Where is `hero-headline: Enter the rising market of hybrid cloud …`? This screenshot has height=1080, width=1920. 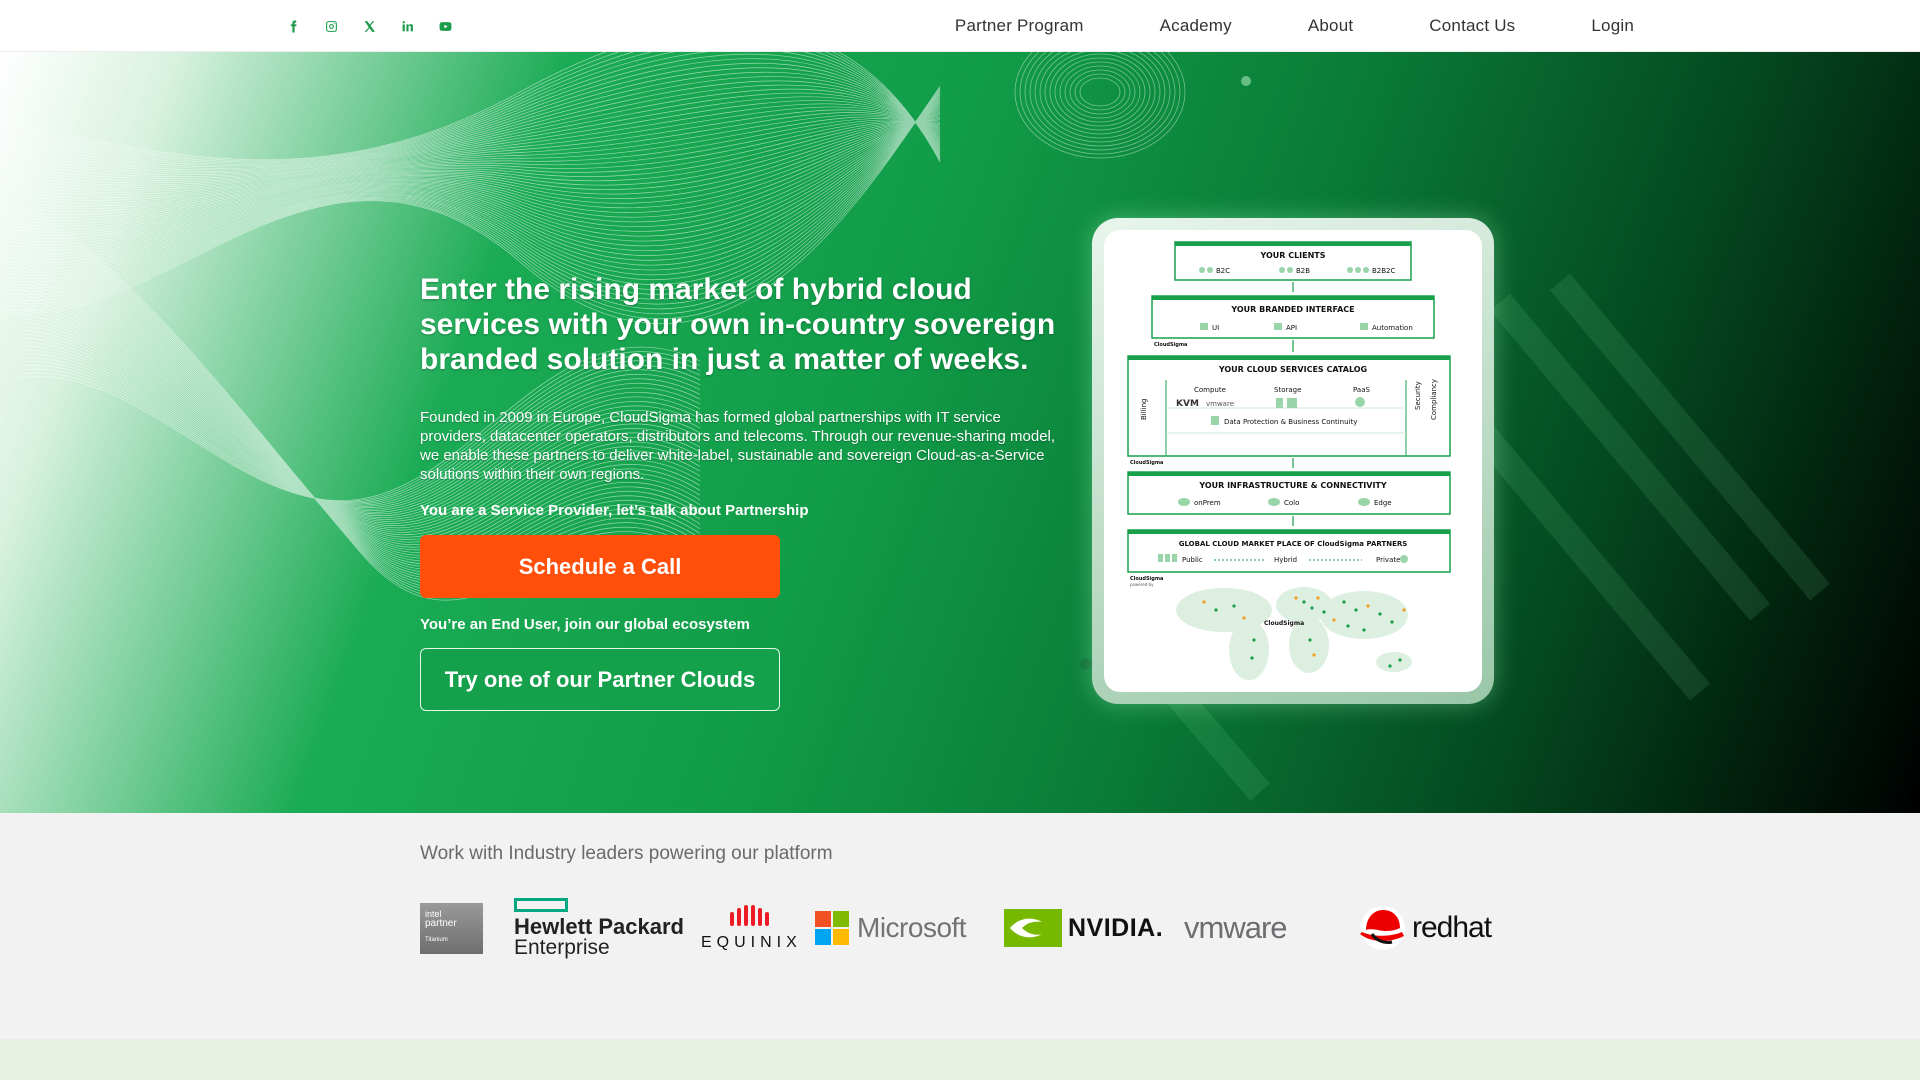 hero-headline: Enter the rising market of hybrid cloud … is located at coordinates (738, 324).